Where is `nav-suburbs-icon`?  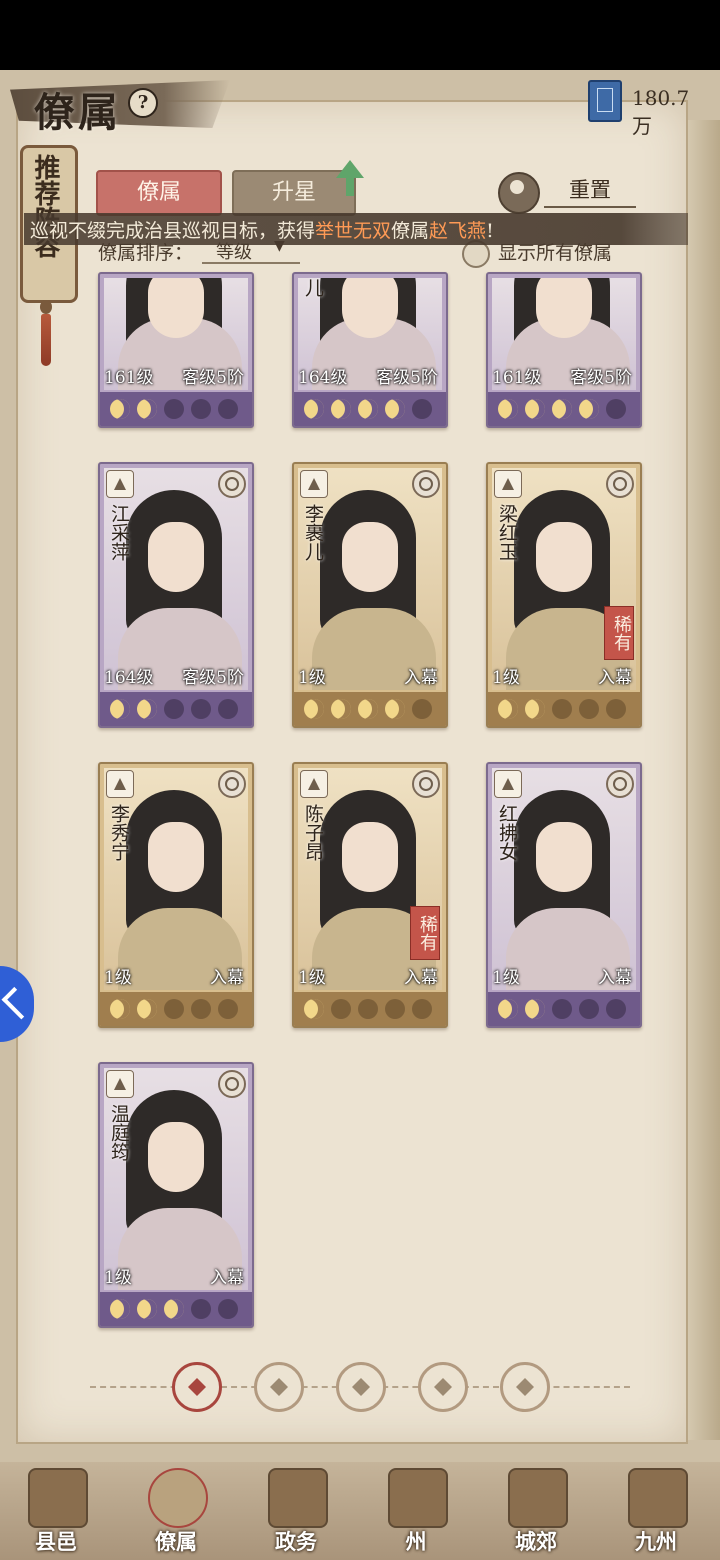 nav-suburbs-icon is located at coordinates (538, 1498).